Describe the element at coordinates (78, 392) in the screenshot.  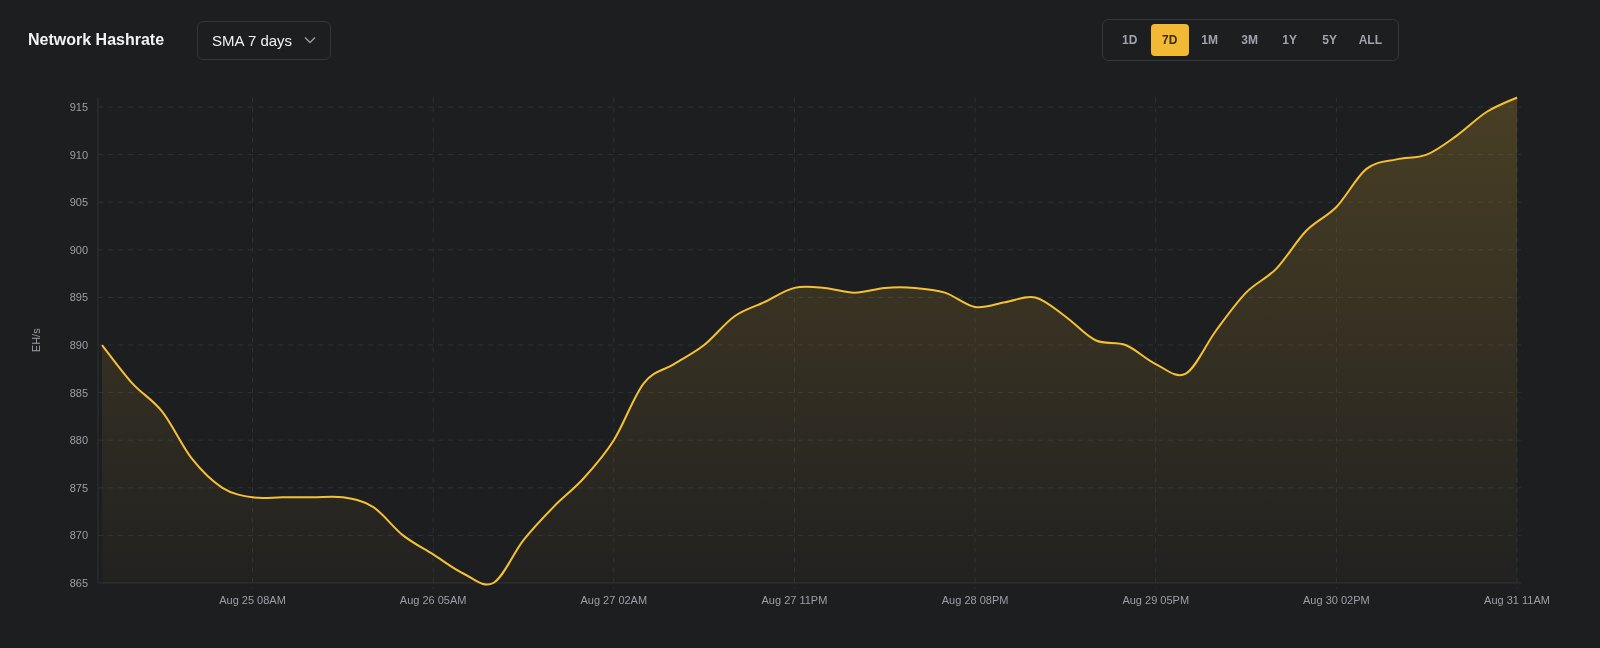
I see `y-tick-label: 885` at that location.